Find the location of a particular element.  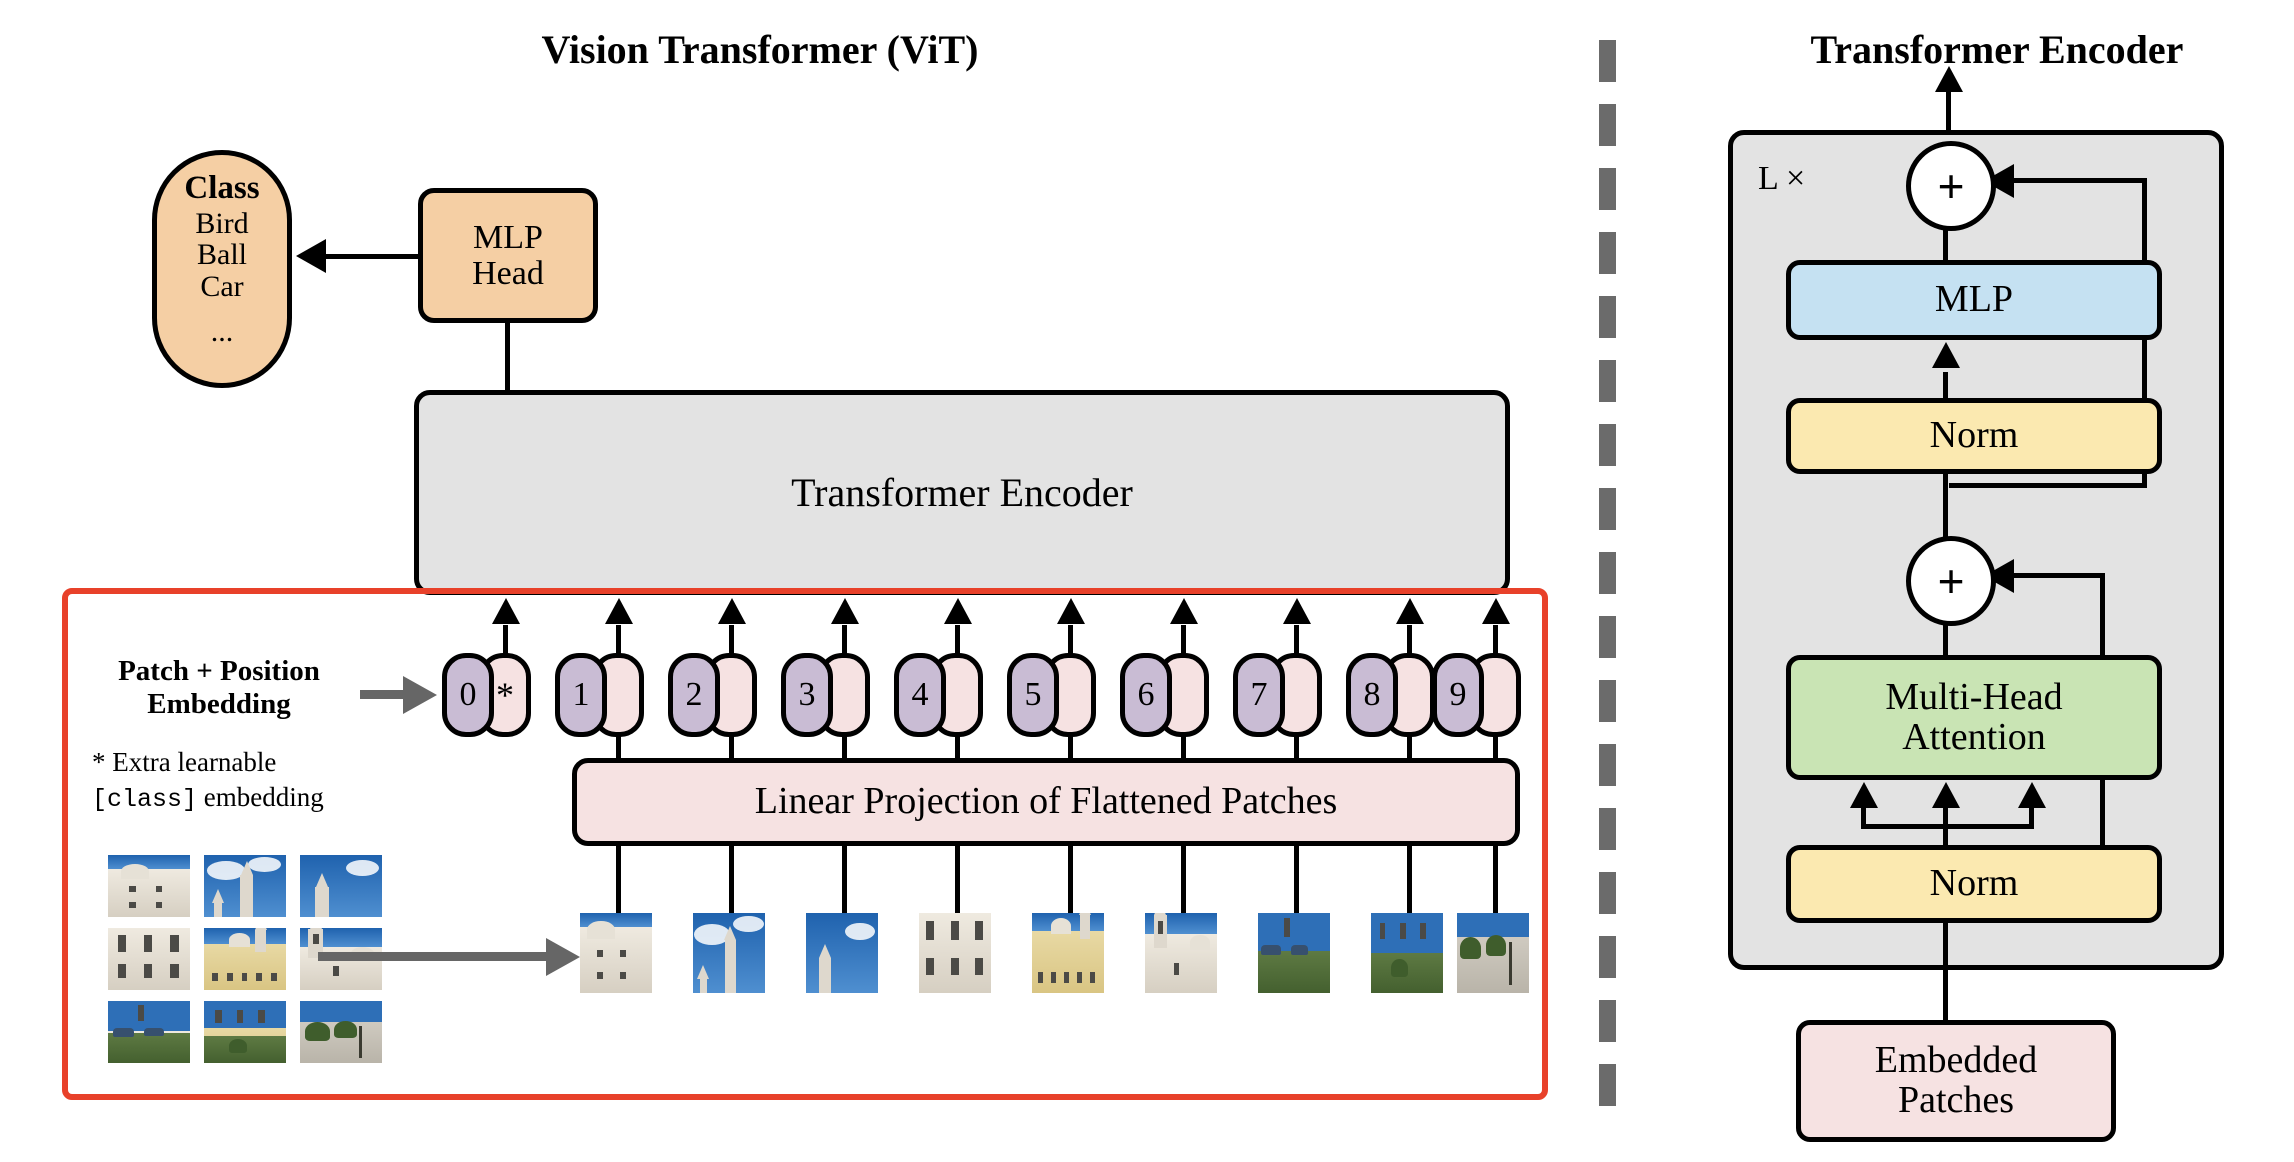

source-patch-r1c2 is located at coordinates (245, 886).